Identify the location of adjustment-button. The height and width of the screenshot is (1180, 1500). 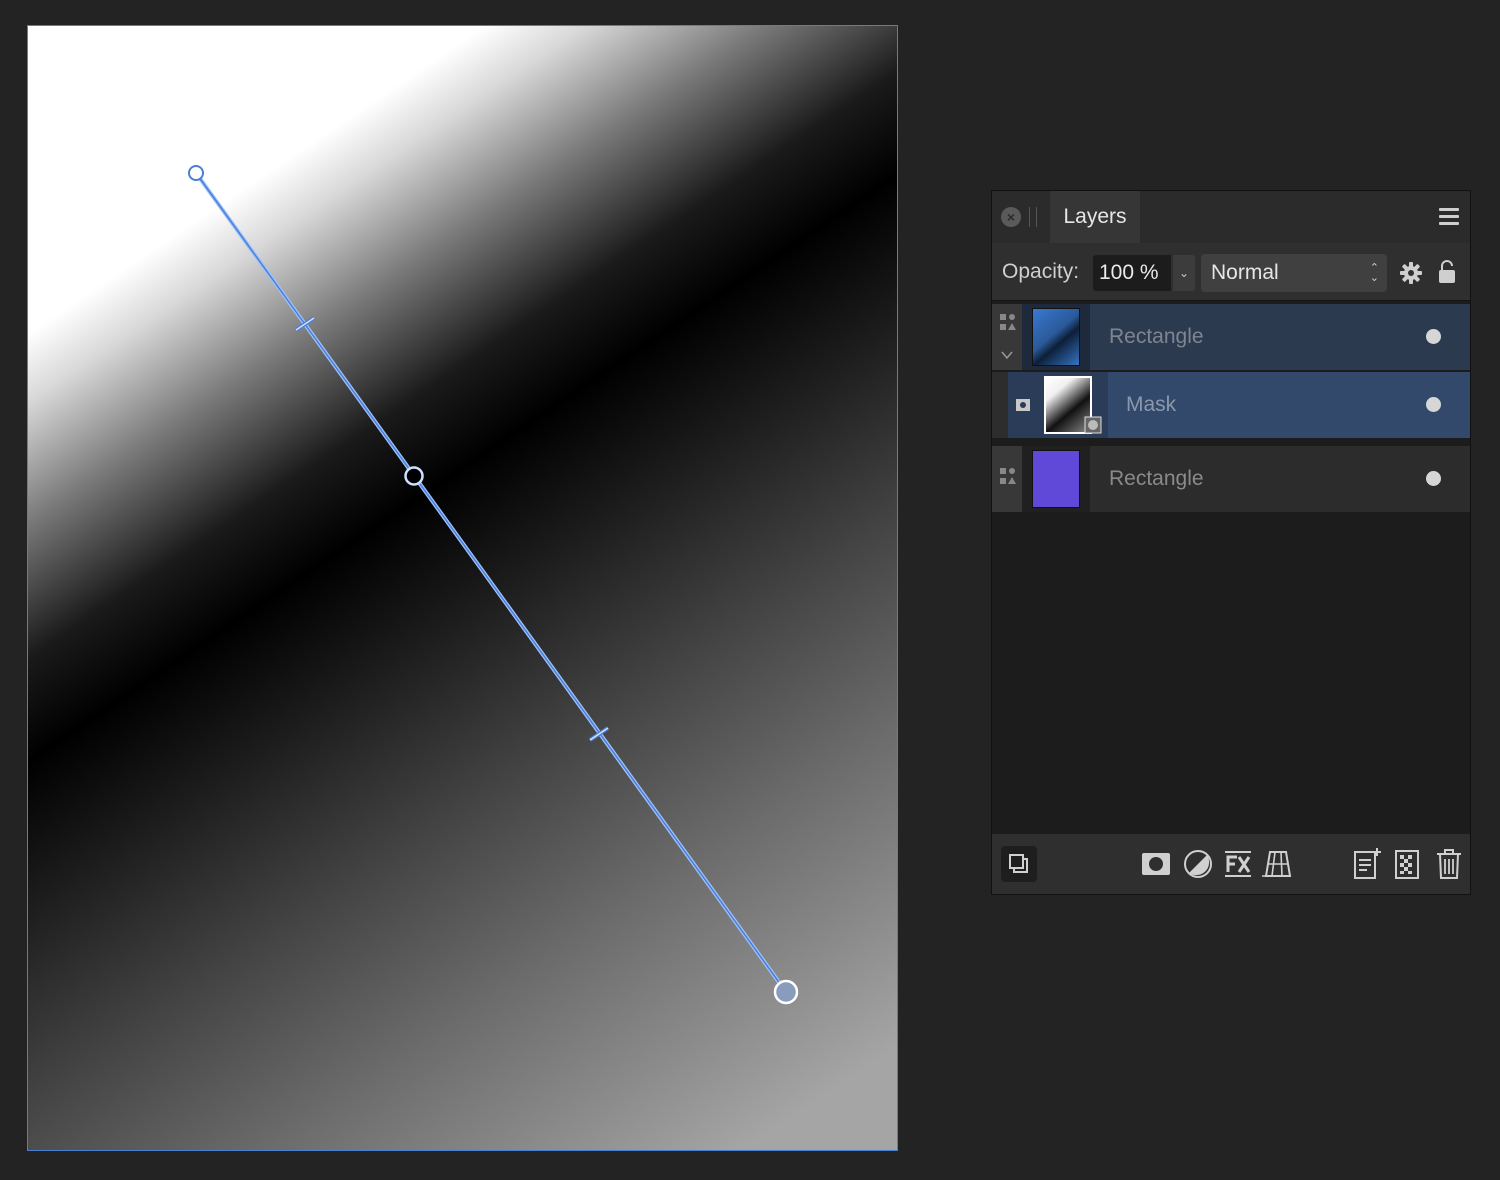
(1198, 864).